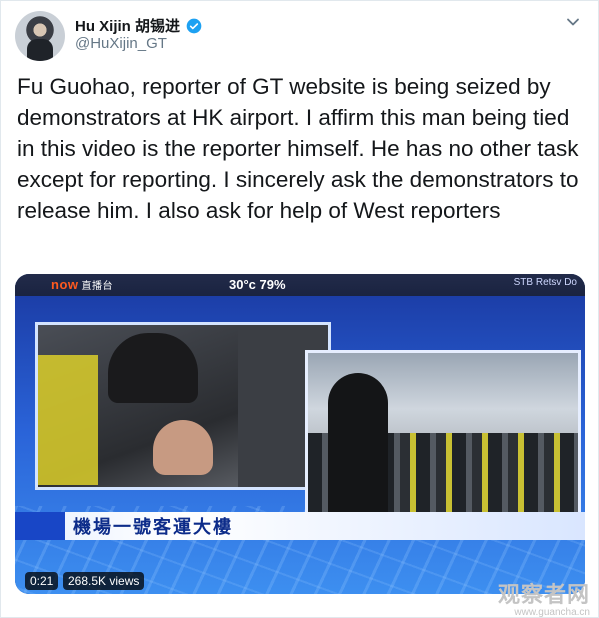  I want to click on broadcast-top-bar: now 直播台 30°c 79% STB Retsv Do, so click(300, 285).